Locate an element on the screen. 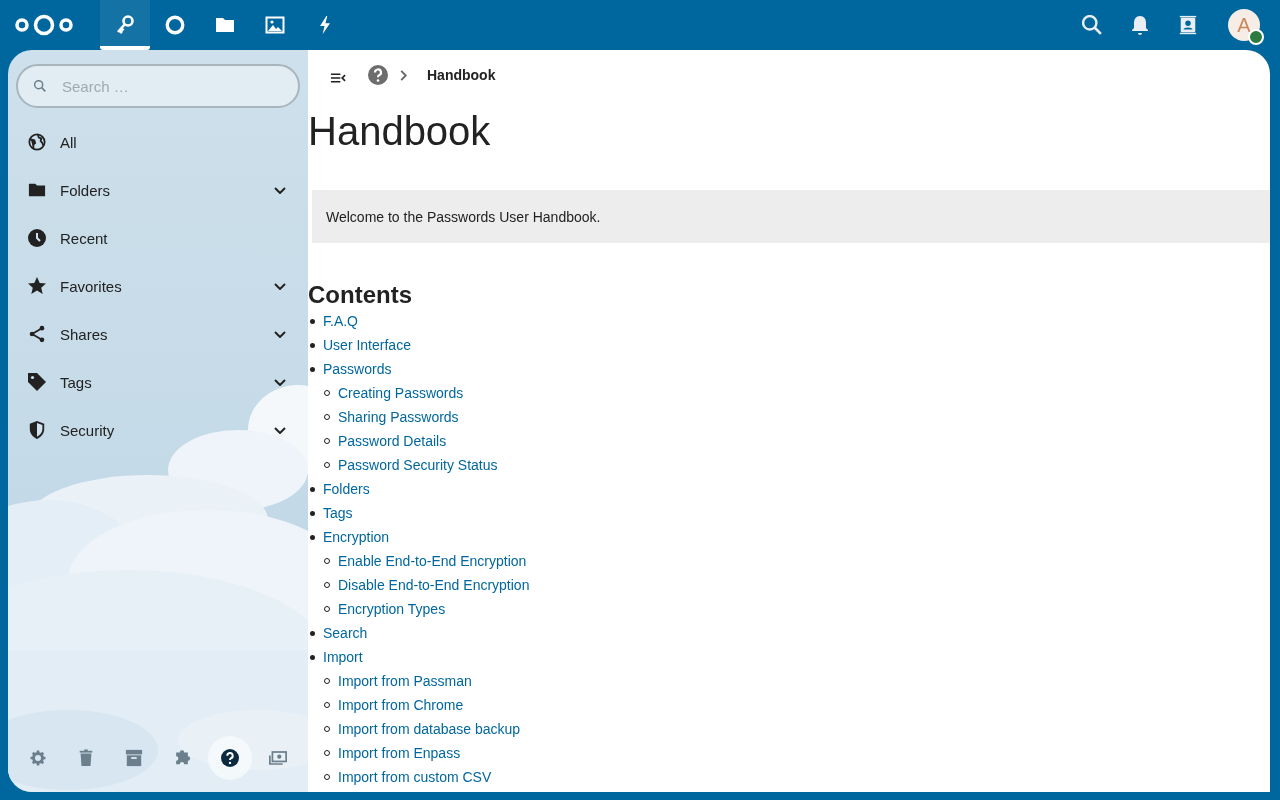  toc-link: Encryption Types is located at coordinates (392, 609).